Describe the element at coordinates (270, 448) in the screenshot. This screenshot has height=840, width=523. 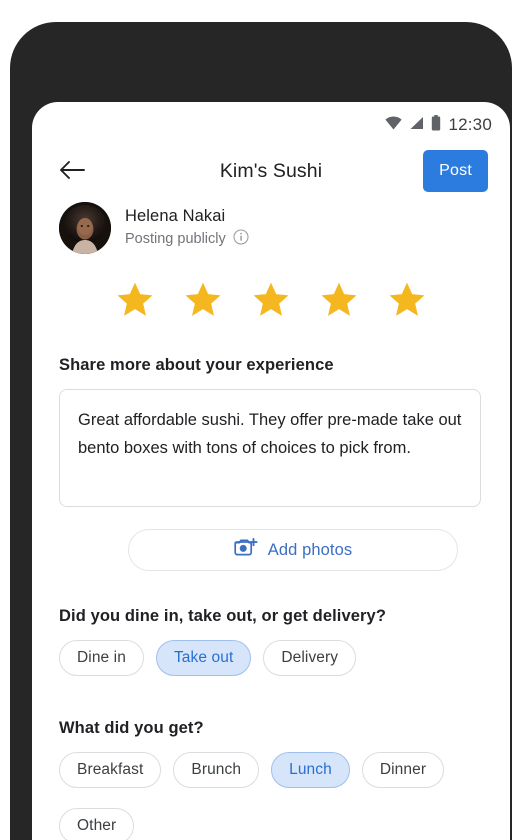
I see `review-input` at that location.